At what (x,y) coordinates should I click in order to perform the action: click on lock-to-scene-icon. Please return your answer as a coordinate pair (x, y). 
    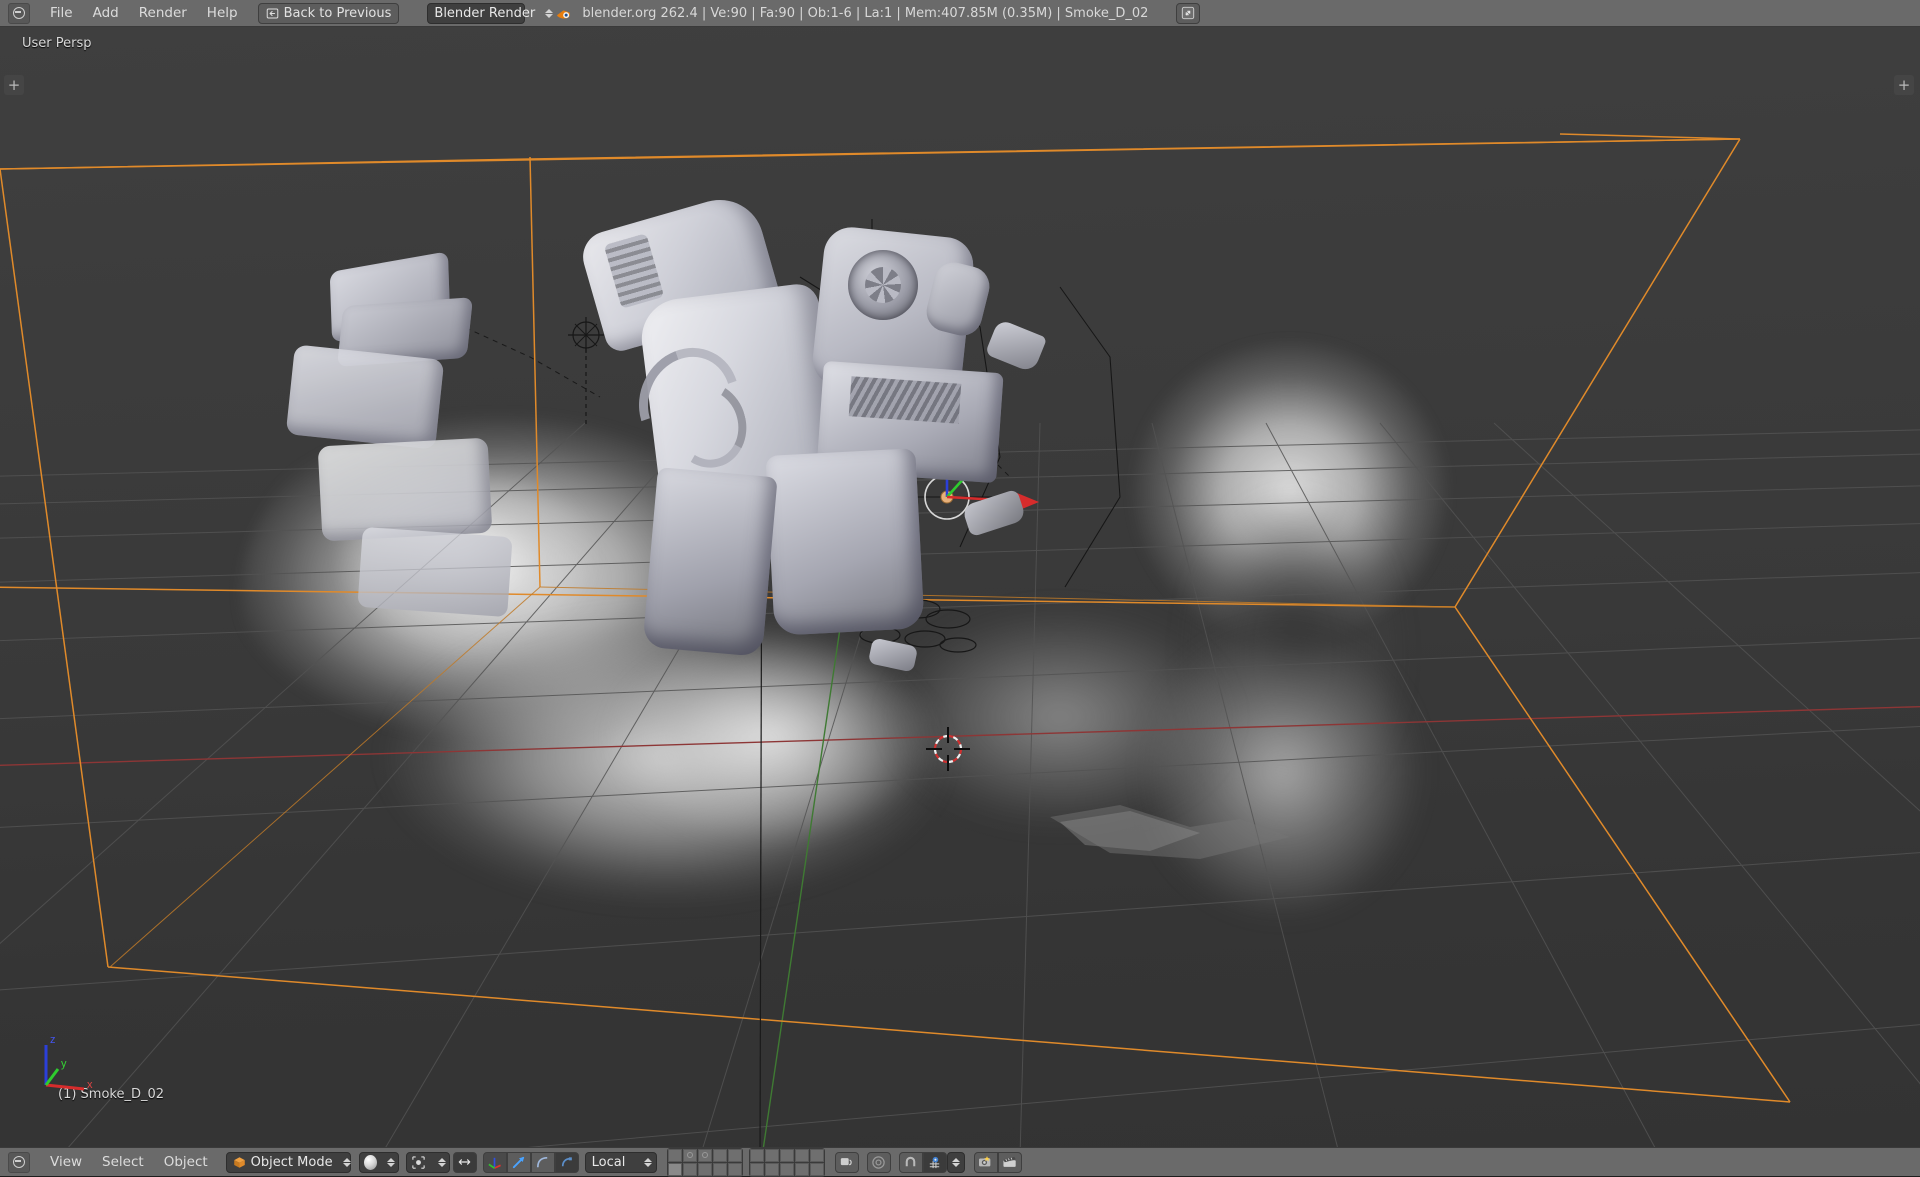
    Looking at the image, I should click on (846, 1162).